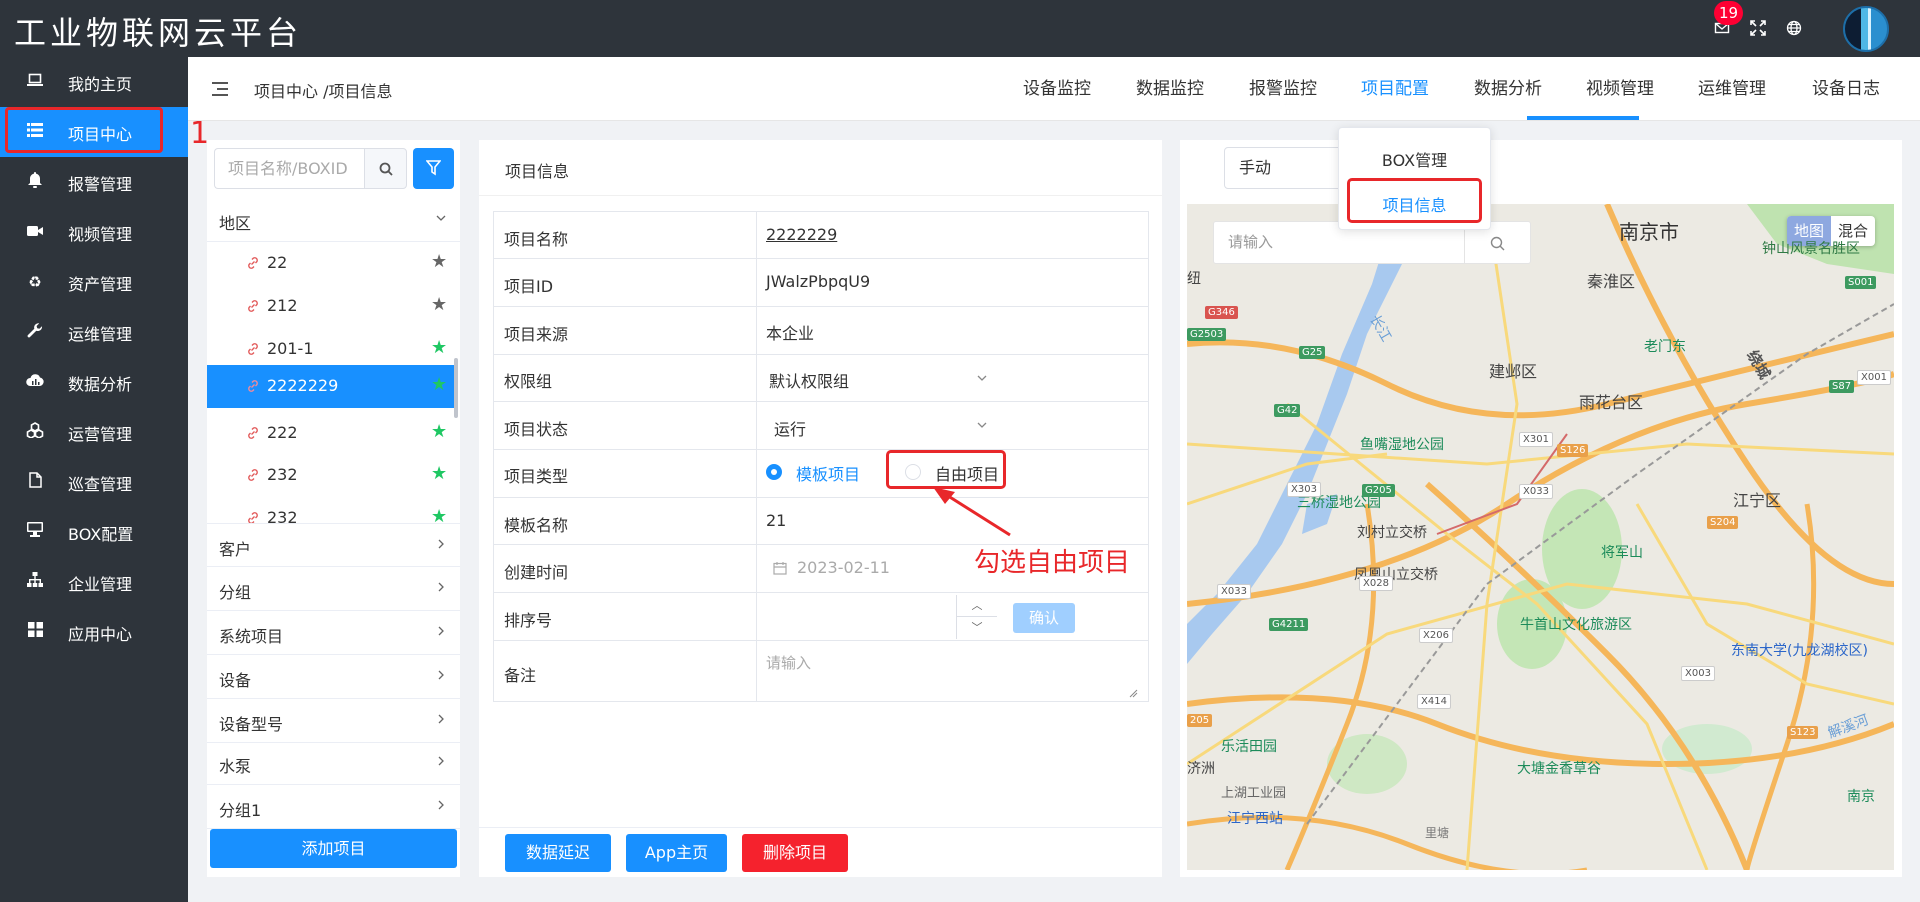  What do you see at coordinates (676, 853) in the screenshot?
I see `app-home-button: App主页` at bounding box center [676, 853].